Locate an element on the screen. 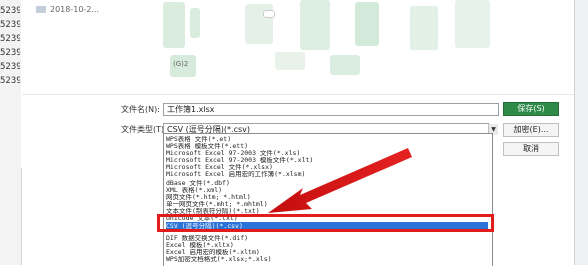 This screenshot has height=266, width=588. right-panel-edge is located at coordinates (581, 132).